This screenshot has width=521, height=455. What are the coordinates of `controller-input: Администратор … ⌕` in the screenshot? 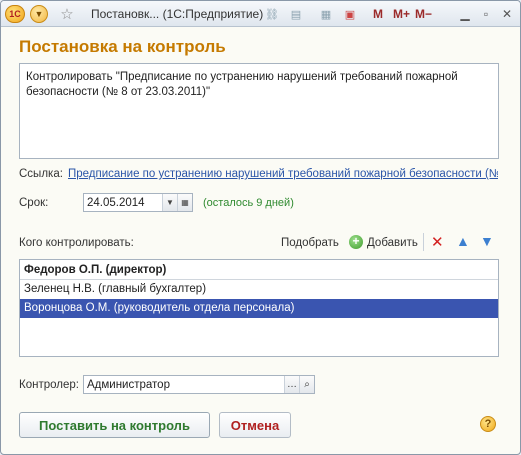 It's located at (199, 384).